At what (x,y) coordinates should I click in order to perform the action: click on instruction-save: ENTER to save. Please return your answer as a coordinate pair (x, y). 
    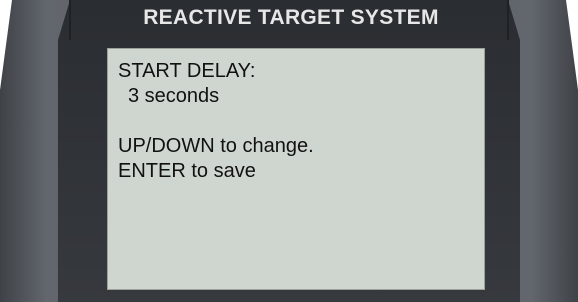
    Looking at the image, I should click on (187, 171).